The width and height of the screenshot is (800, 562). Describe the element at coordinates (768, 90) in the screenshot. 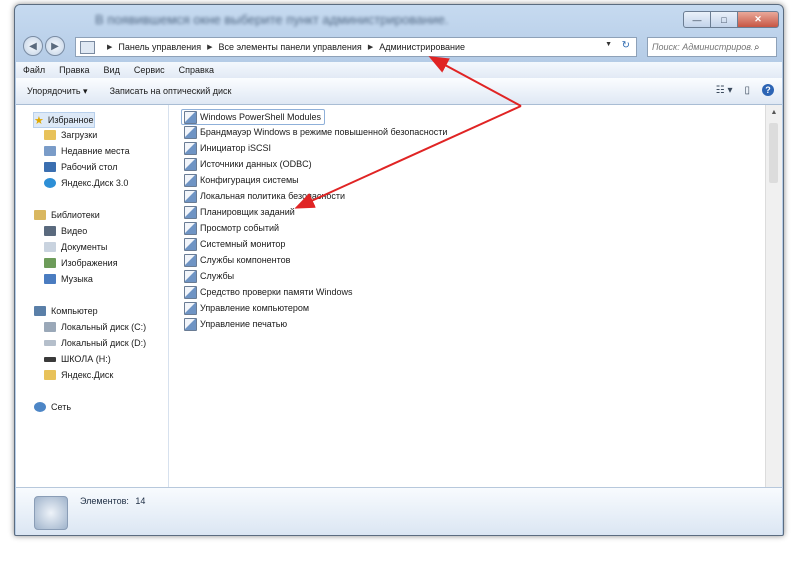

I see `help-icon: ?` at that location.